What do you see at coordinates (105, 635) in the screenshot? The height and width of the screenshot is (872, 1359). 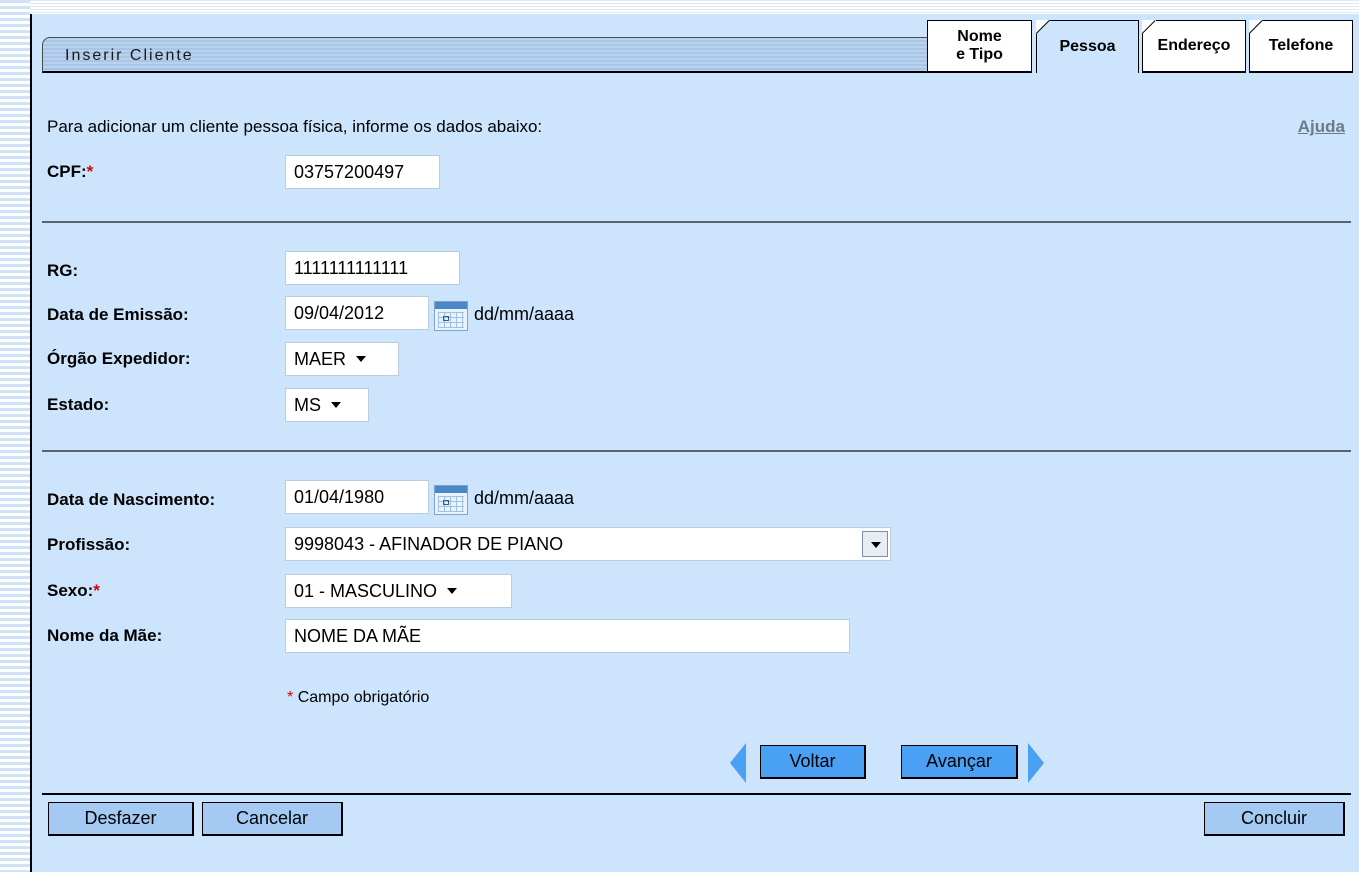 I see `nome-mae-label: Nome da Mãe:` at bounding box center [105, 635].